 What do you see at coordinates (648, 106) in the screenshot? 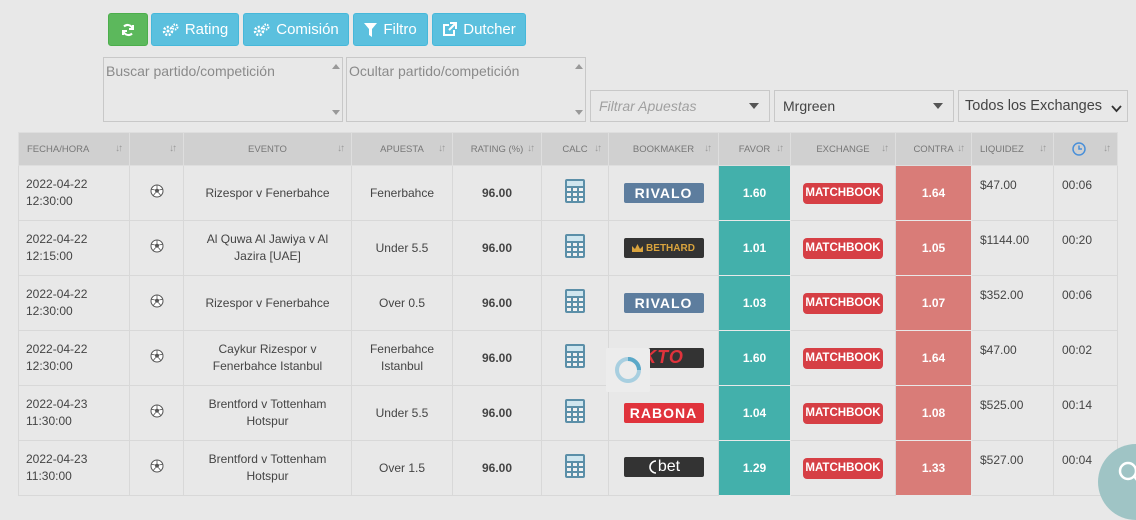
I see `filtrar-apuestas-placeholder: Filtrar Apuestas` at bounding box center [648, 106].